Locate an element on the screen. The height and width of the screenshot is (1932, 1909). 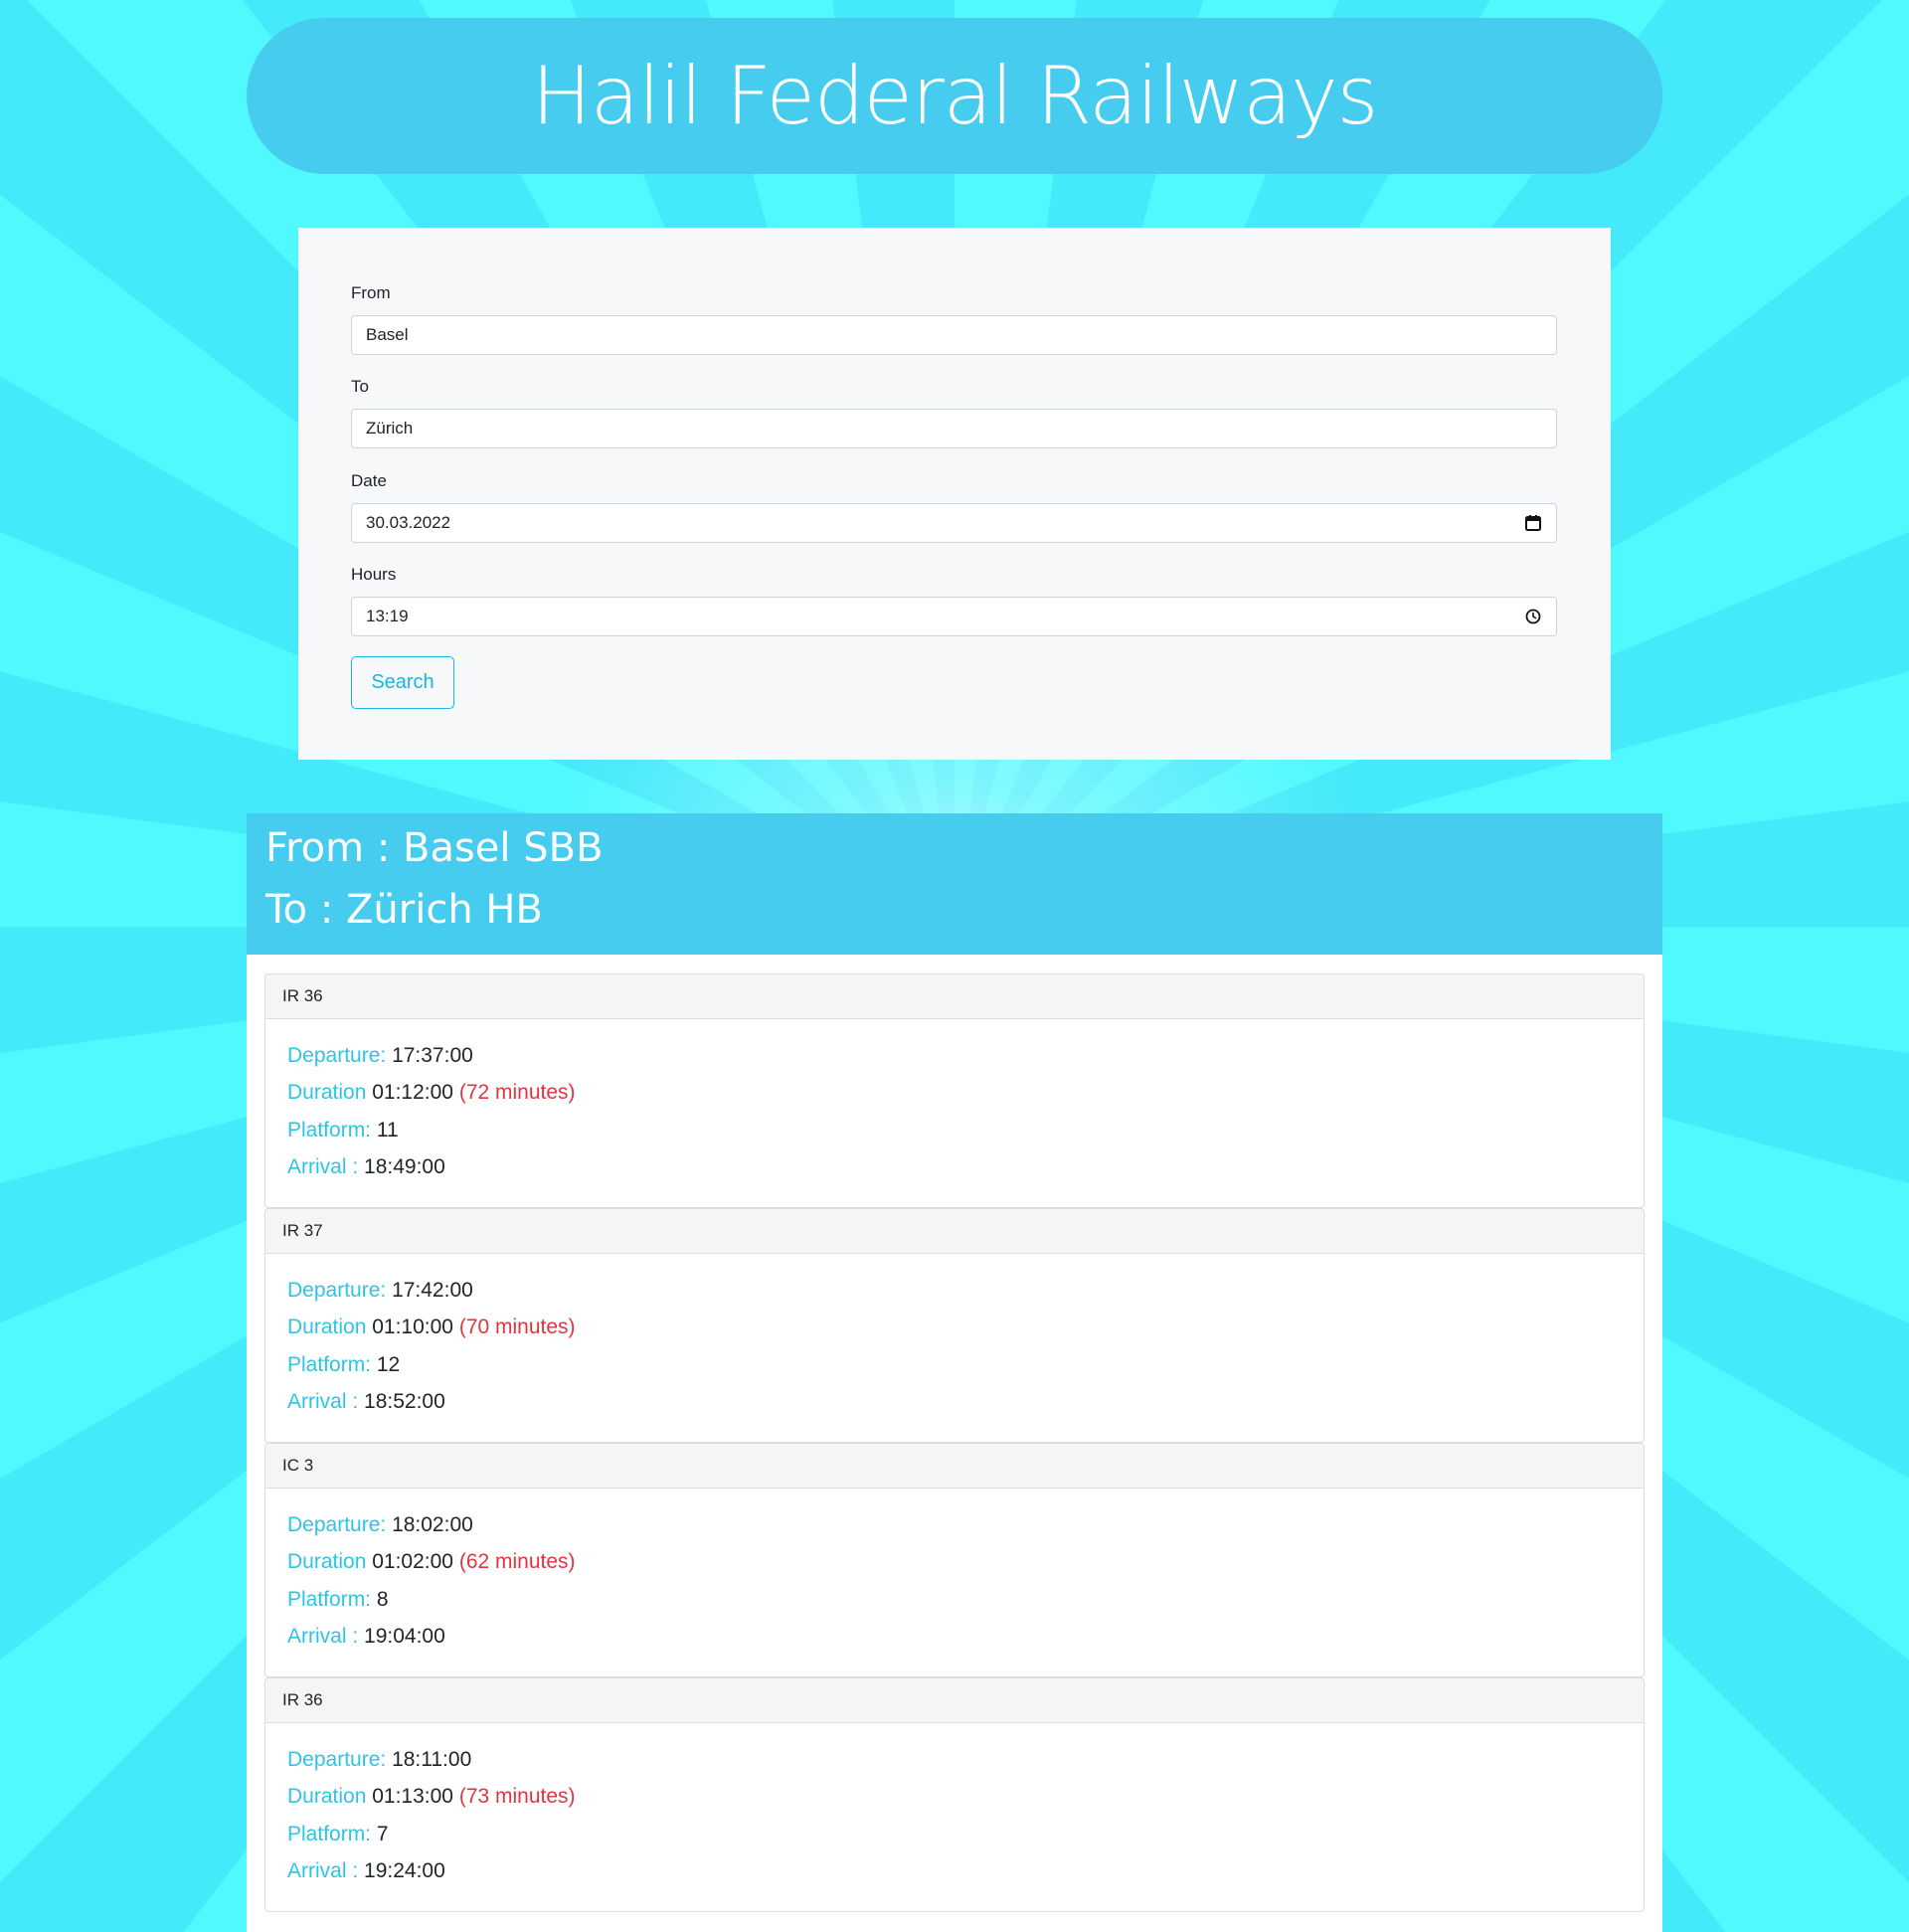
duration-value: 01:10:00 is located at coordinates (413, 1327).